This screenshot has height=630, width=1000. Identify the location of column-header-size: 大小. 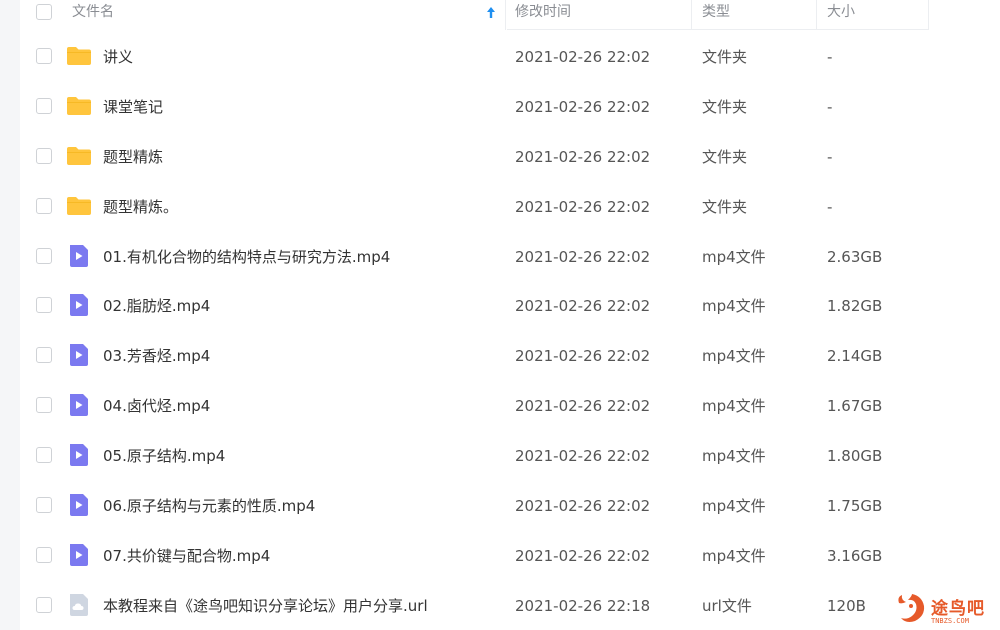
(877, 13).